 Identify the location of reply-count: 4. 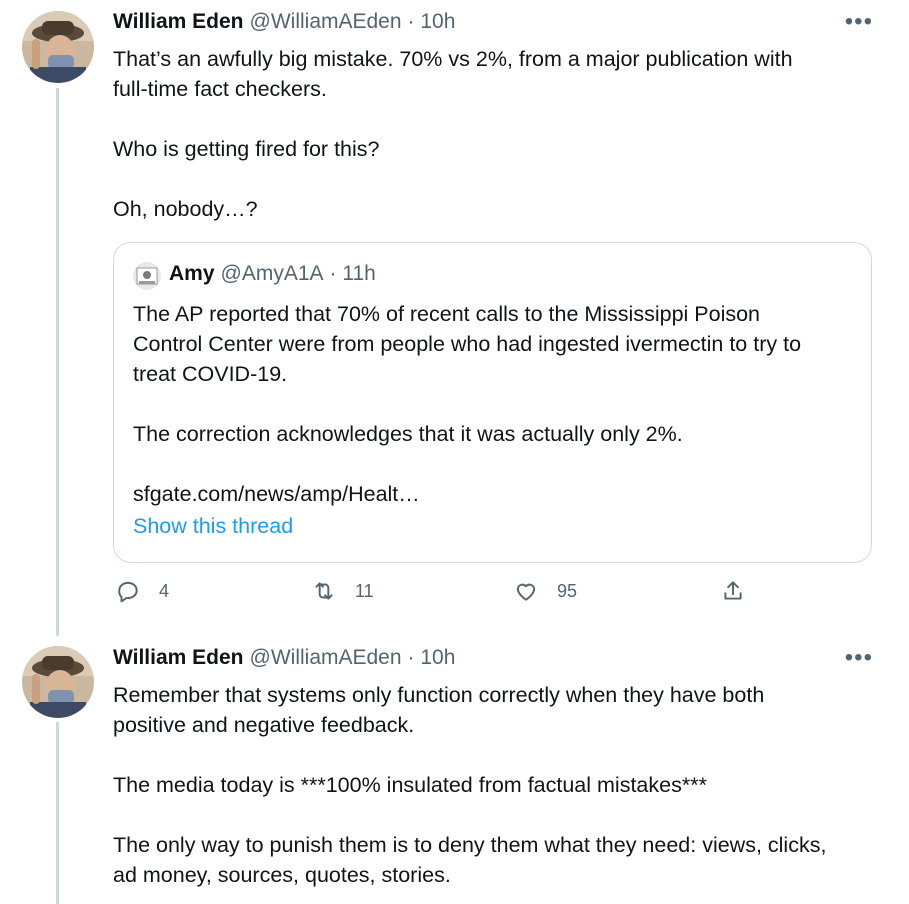
(164, 590).